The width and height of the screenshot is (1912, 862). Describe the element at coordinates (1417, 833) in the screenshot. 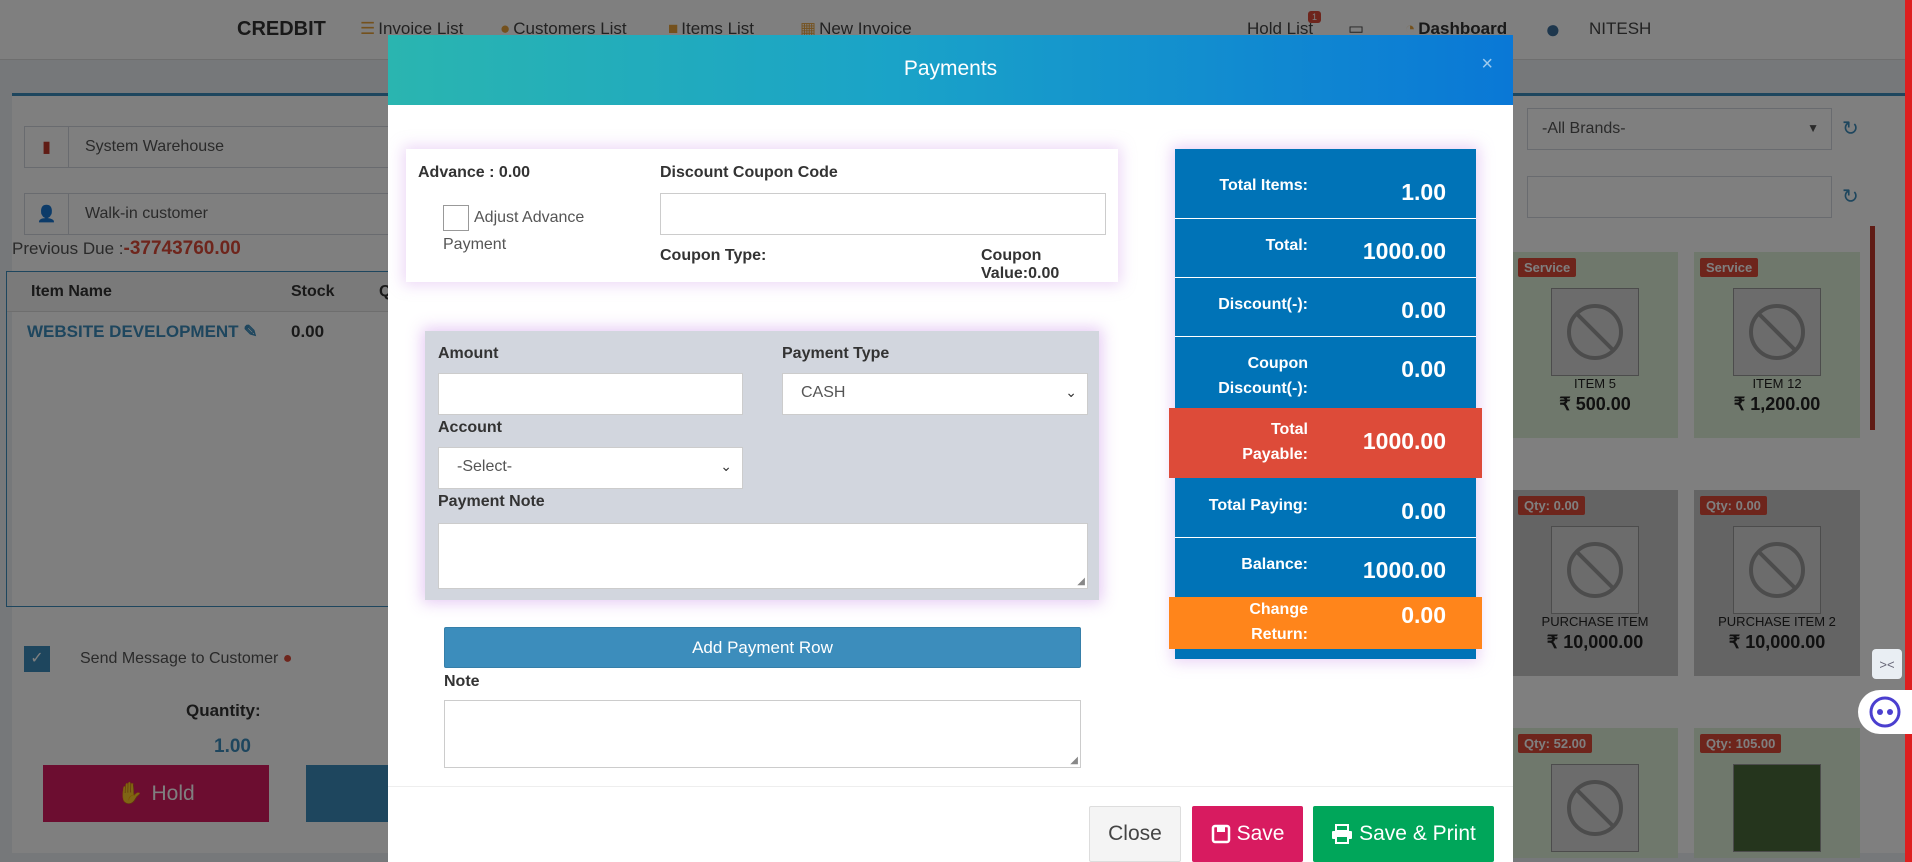

I see `save-print-button-label: Save & Print` at that location.